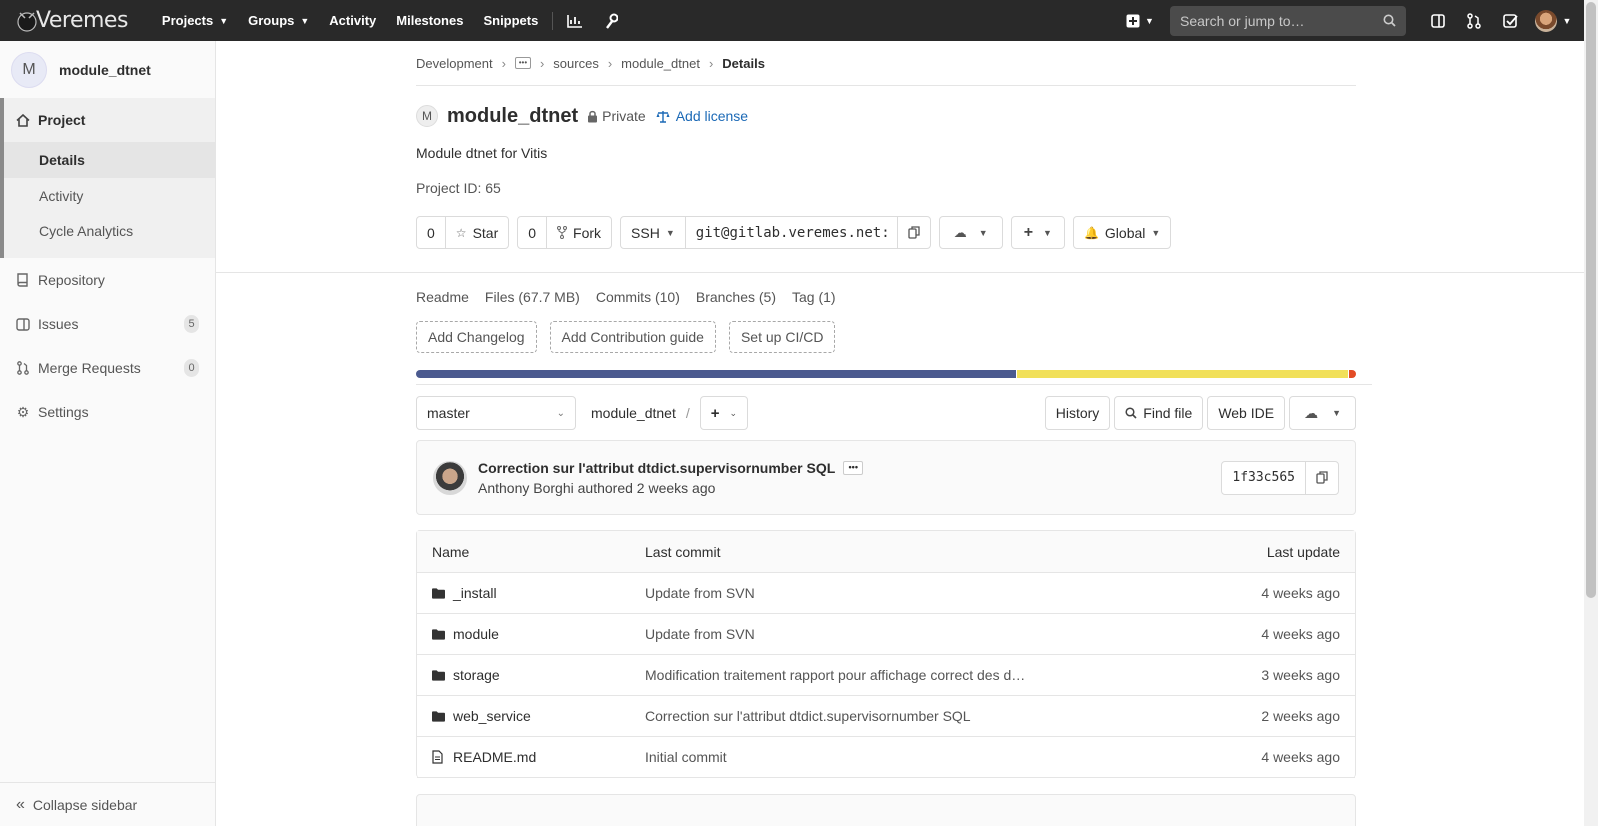  Describe the element at coordinates (611, 20) in the screenshot. I see `wrench-icon` at that location.